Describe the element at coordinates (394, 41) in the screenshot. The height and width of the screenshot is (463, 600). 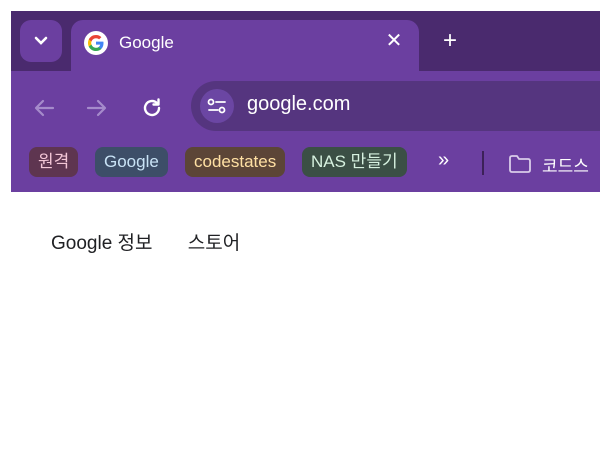
I see `close-tab-icon: ✕` at that location.